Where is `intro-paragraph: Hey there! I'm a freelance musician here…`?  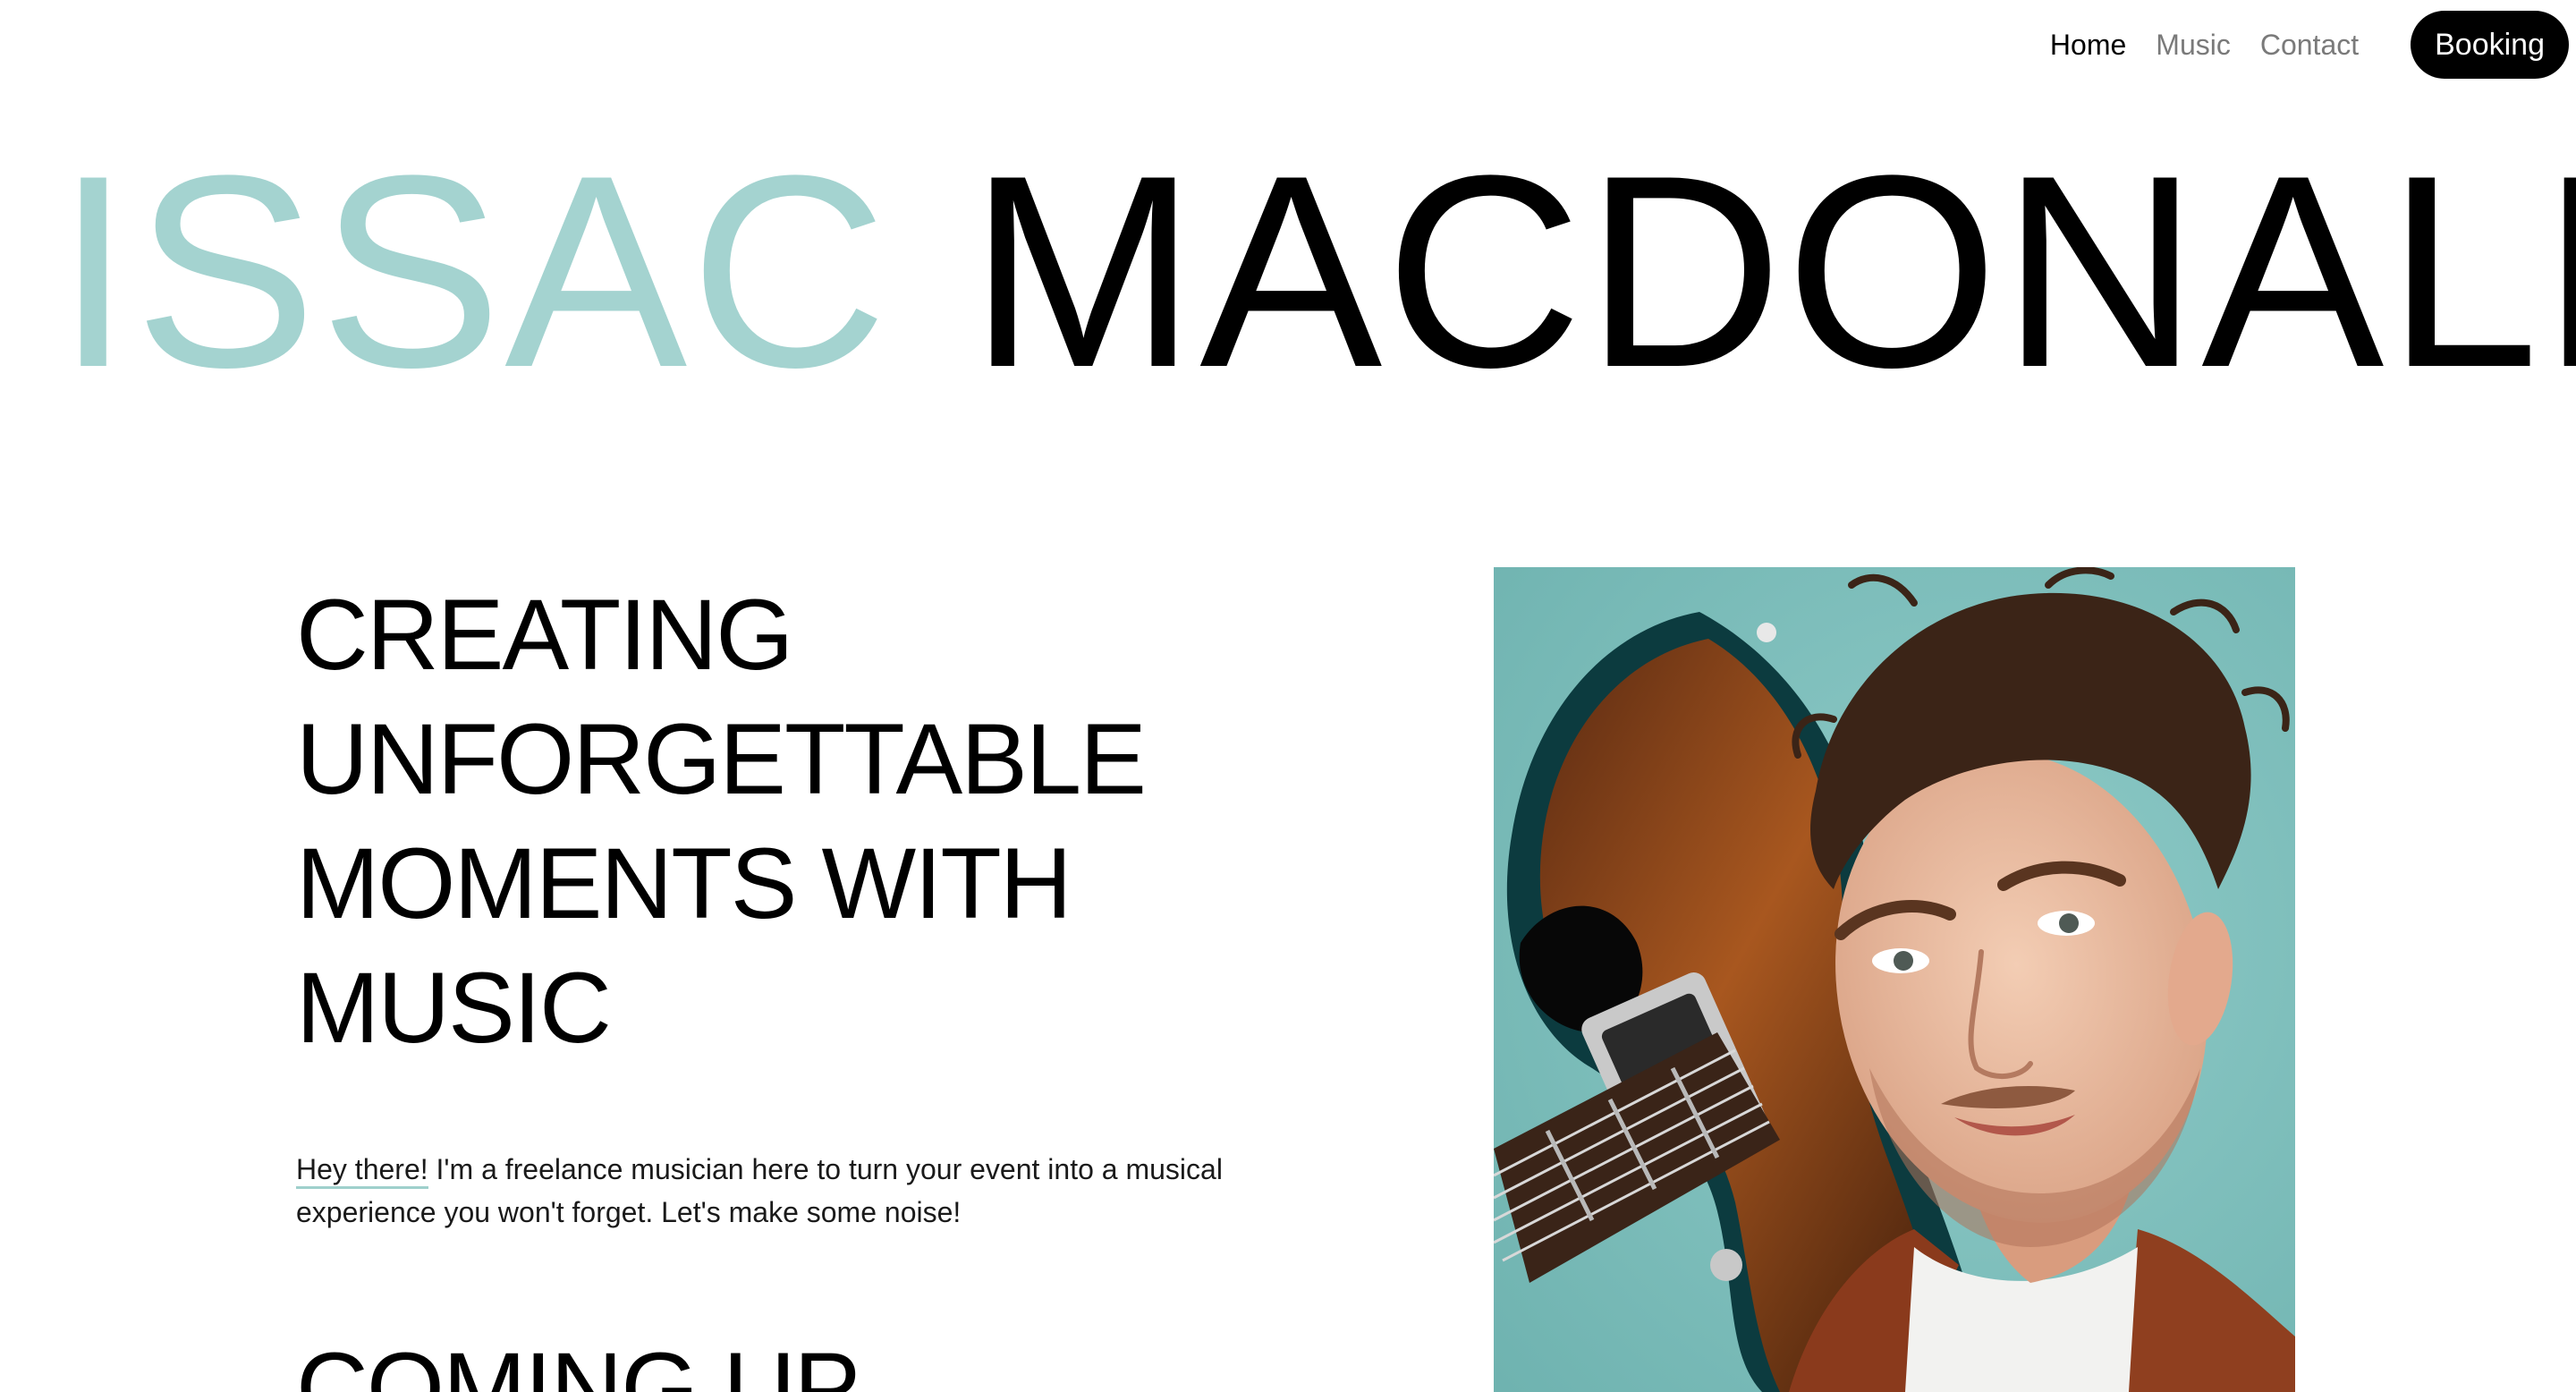 intro-paragraph: Hey there! I'm a freelance musician here… is located at coordinates (797, 1191).